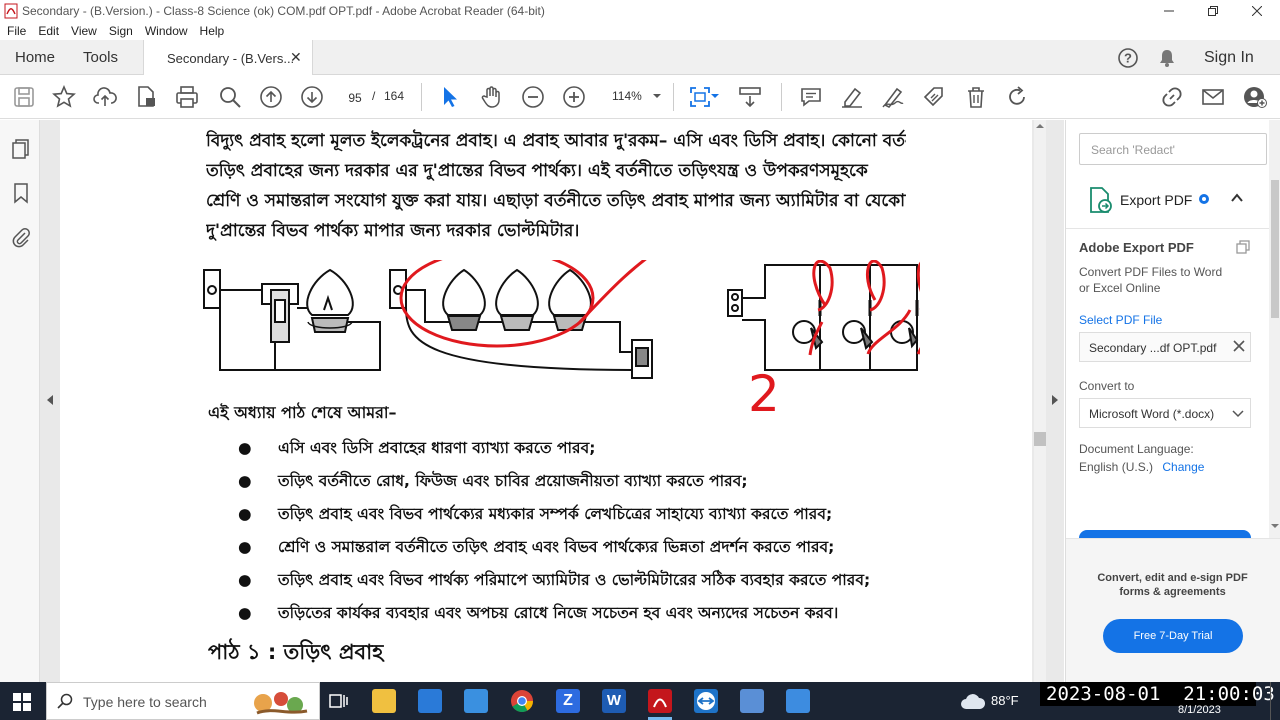  Describe the element at coordinates (533, 97) in the screenshot. I see `zoom-out-icon` at that location.